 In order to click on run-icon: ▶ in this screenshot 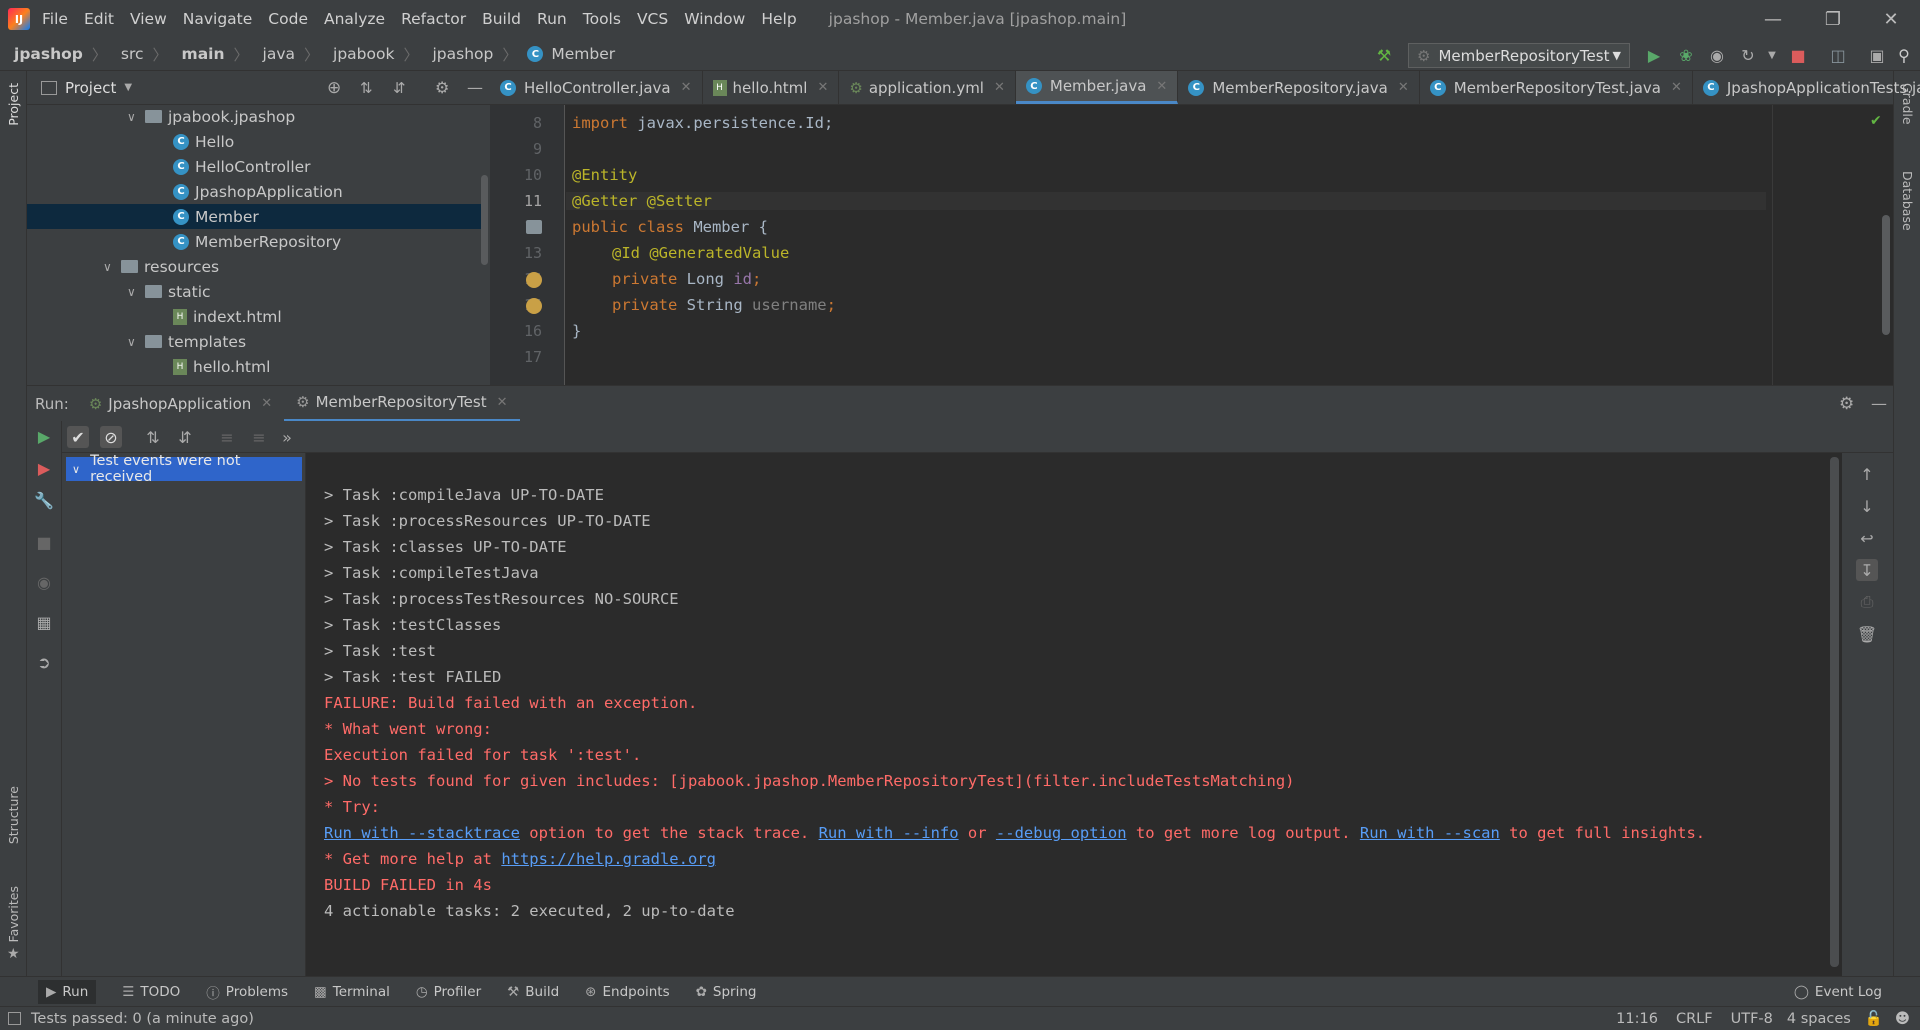, I will do `click(1654, 55)`.